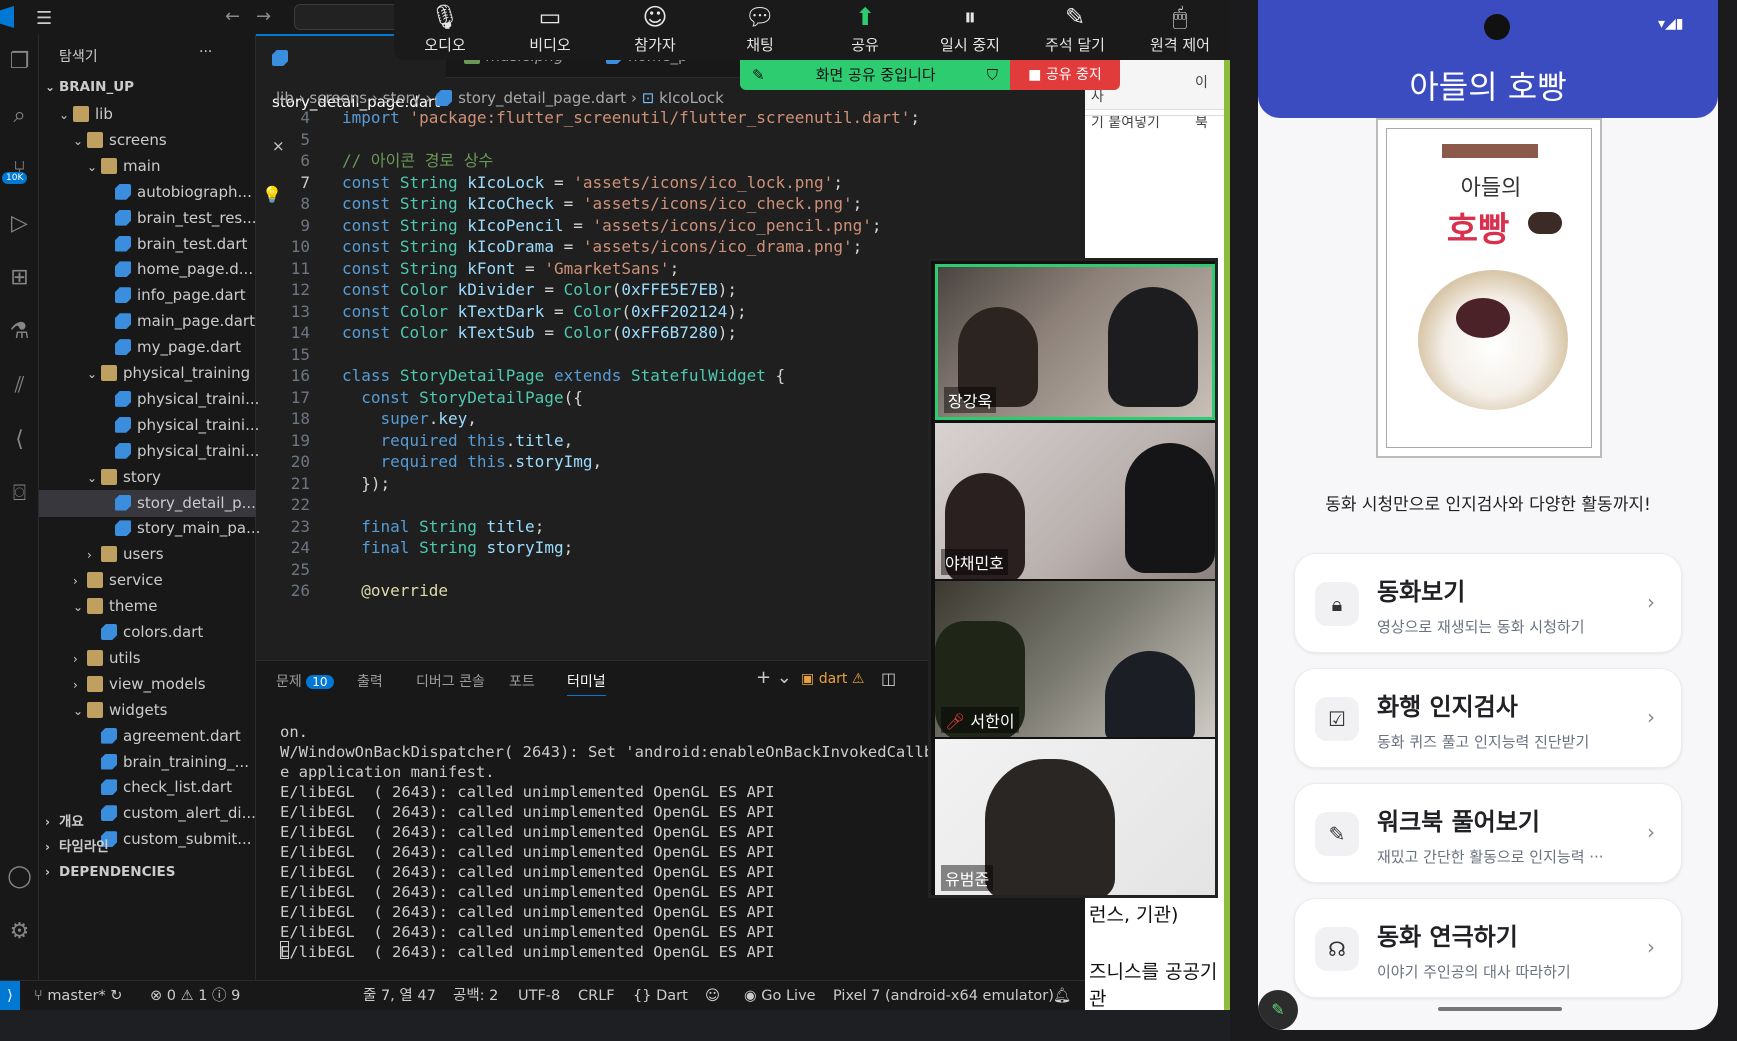 Image resolution: width=1737 pixels, height=1041 pixels. I want to click on breadcrumb-item: kIcoLock, so click(691, 98).